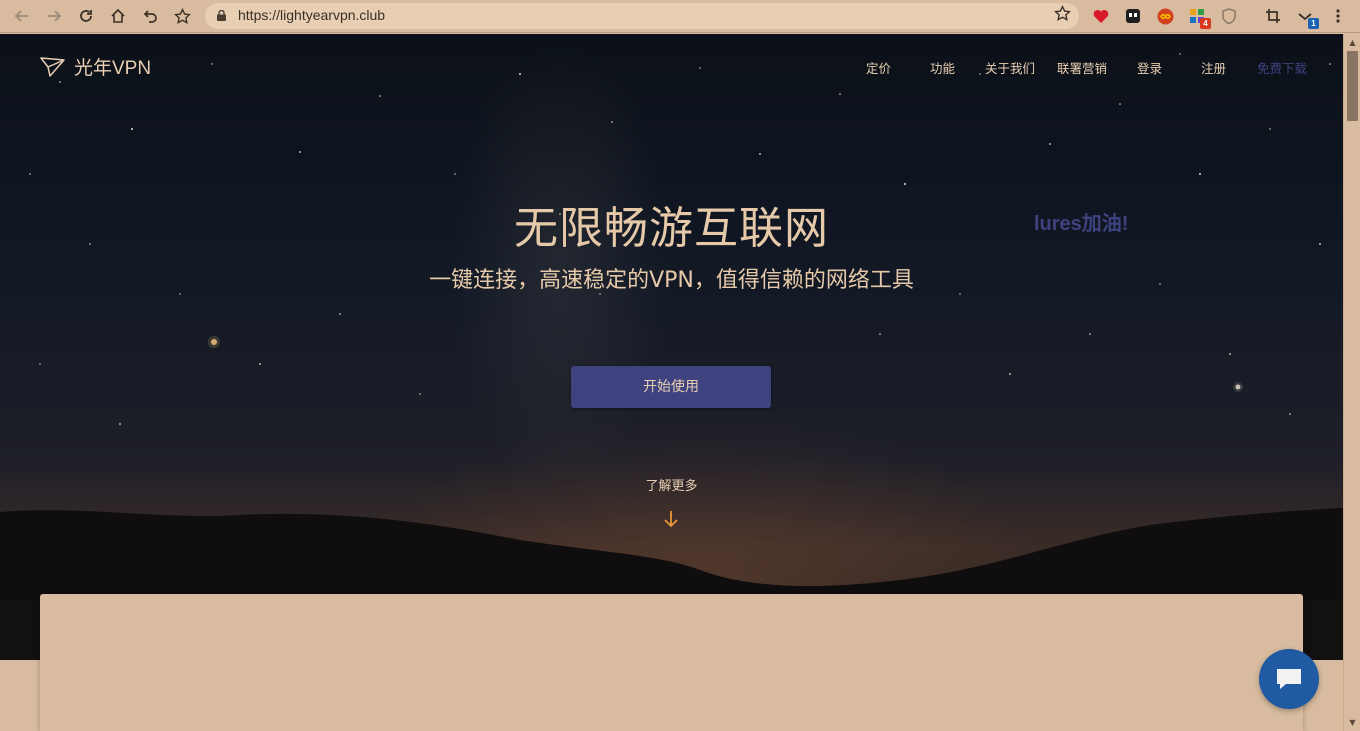 This screenshot has height=731, width=1360. What do you see at coordinates (1199, 17) in the screenshot?
I see `puzzle-extension-icon: 4` at bounding box center [1199, 17].